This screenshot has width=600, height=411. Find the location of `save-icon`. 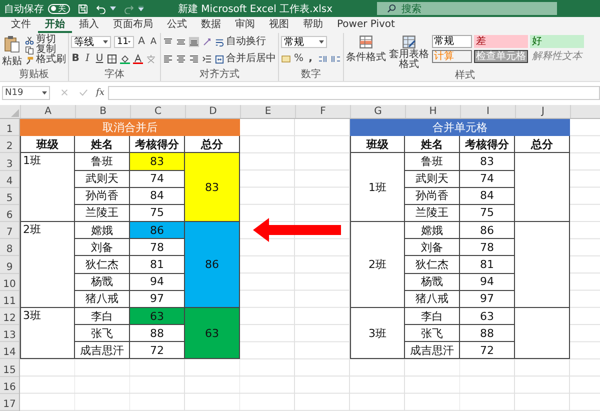

save-icon is located at coordinates (83, 9).